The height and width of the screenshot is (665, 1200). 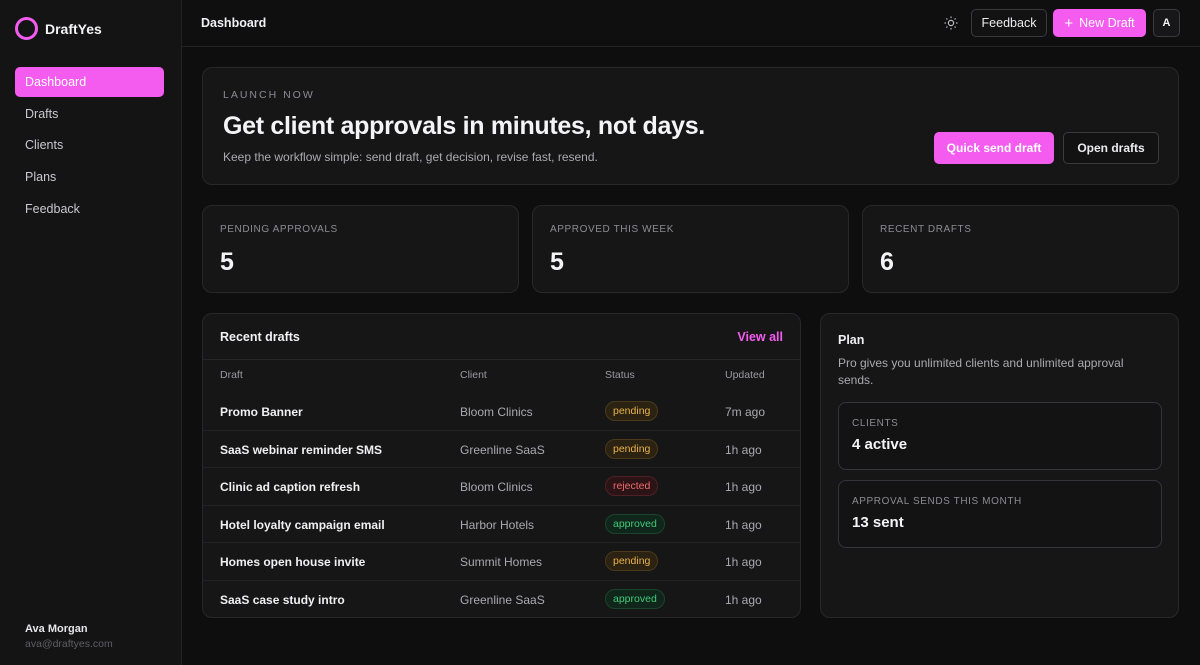 I want to click on draft-name: SaaS webinar reminder SMS, so click(x=301, y=449).